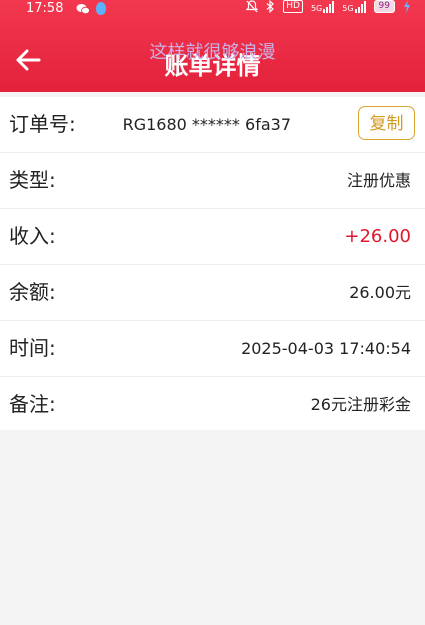  I want to click on order-number-label: 订单号:, so click(42, 124).